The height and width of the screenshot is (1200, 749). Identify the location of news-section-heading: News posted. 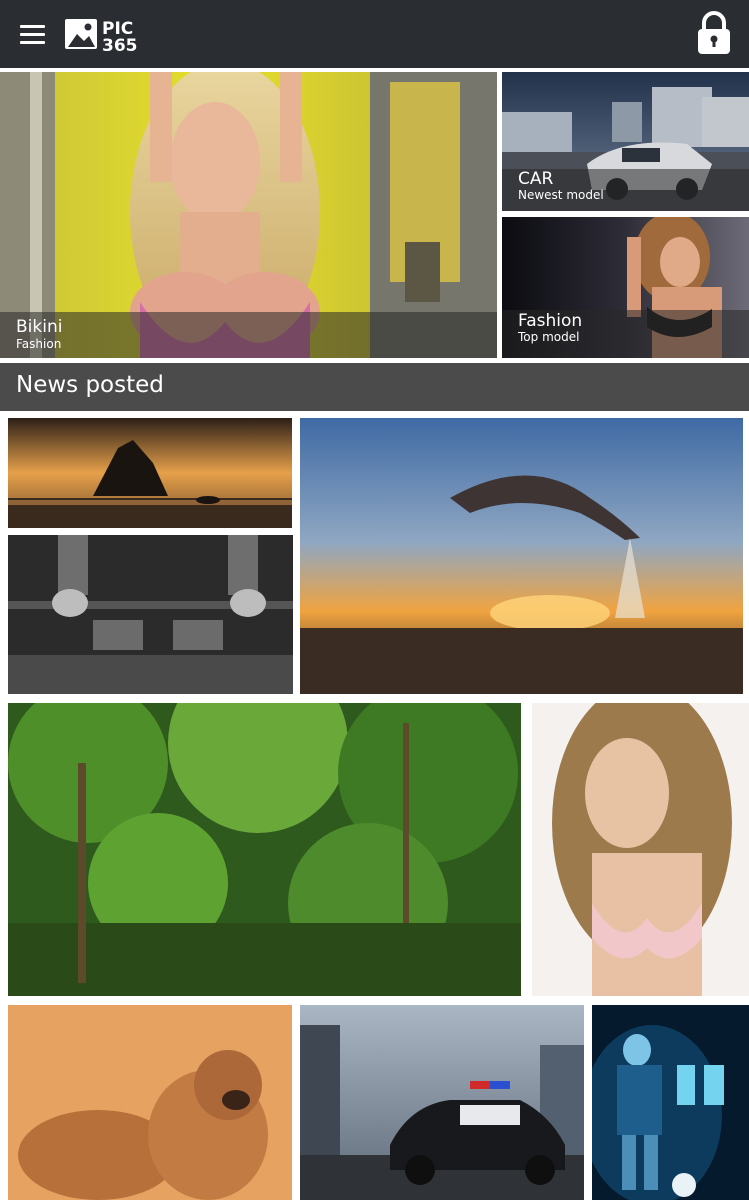
(90, 385).